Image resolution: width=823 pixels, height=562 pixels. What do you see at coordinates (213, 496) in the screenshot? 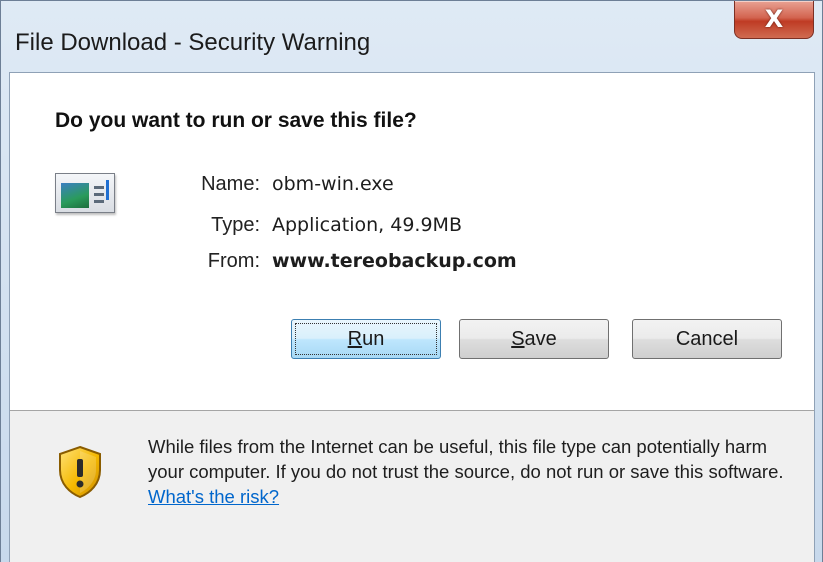
I see `whats-the-risk-link: What's the risk?` at bounding box center [213, 496].